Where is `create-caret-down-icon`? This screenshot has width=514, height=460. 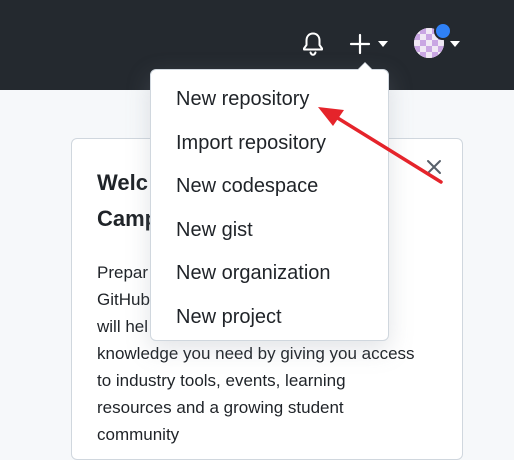 create-caret-down-icon is located at coordinates (383, 44).